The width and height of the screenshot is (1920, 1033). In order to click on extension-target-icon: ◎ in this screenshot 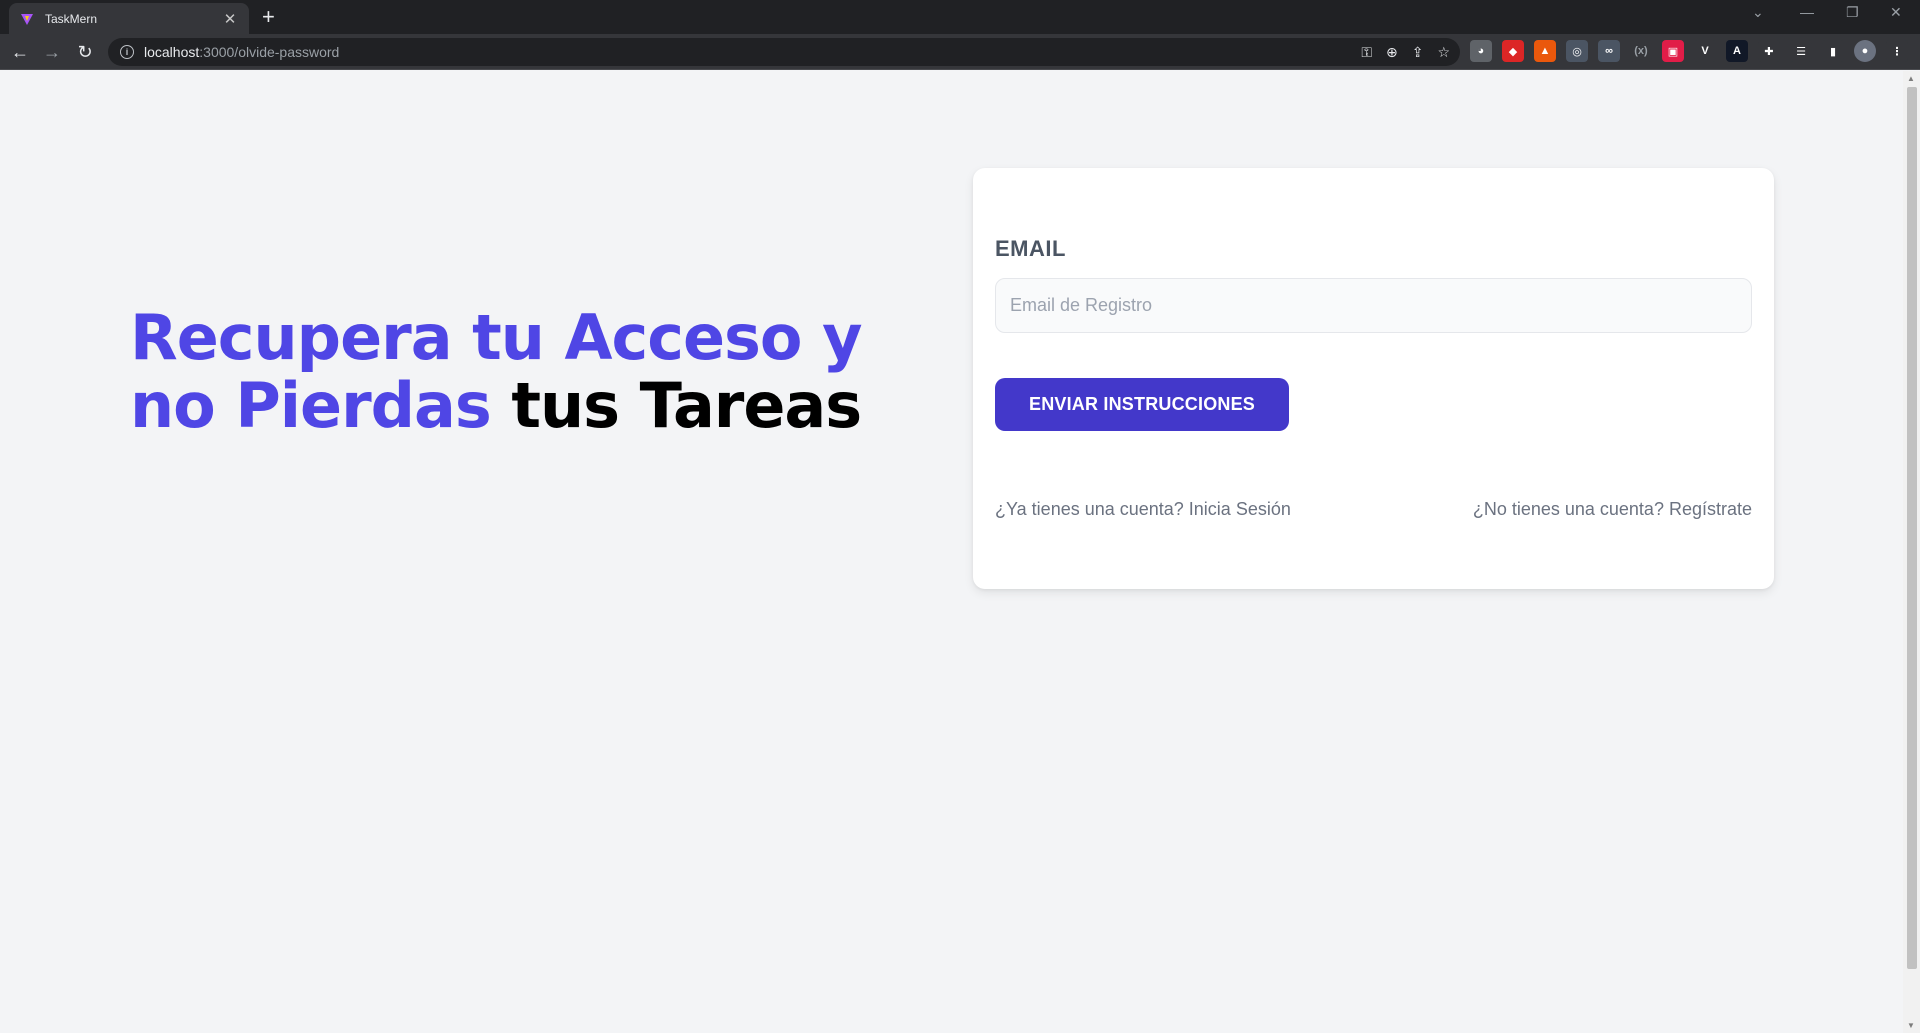, I will do `click(1577, 51)`.